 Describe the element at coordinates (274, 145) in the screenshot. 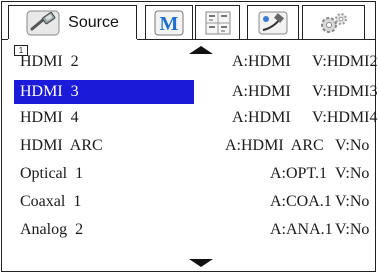

I see `audio-source: A:HDMI ARC` at that location.